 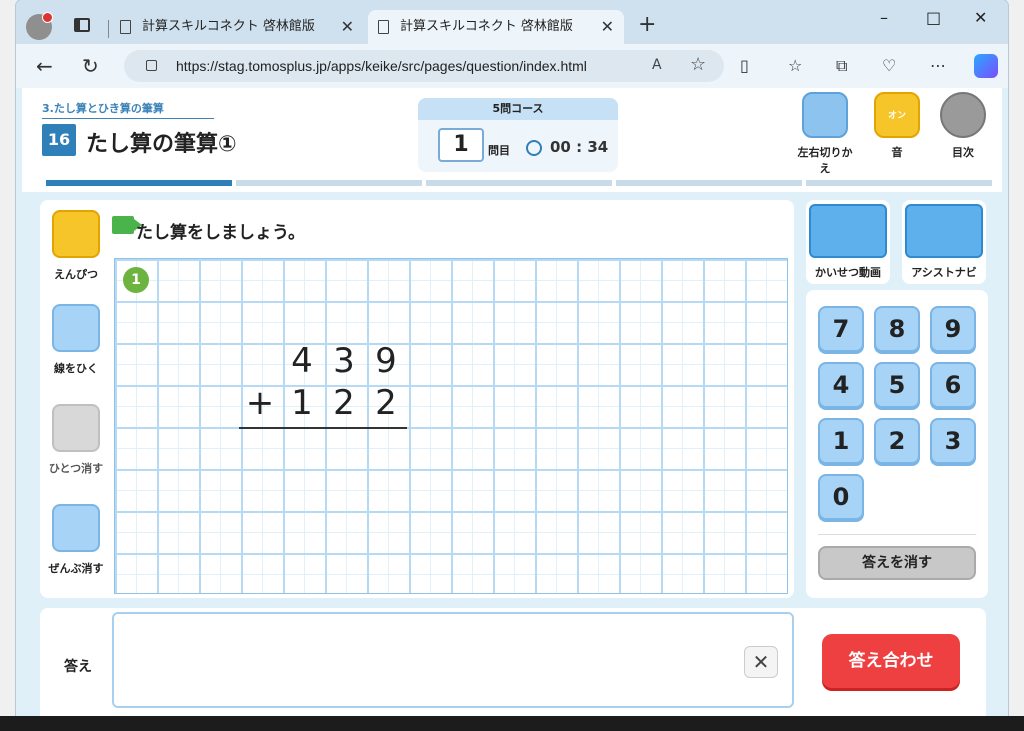 What do you see at coordinates (76, 568) in the screenshot?
I see `clear-all-label: ぜんぶ消す` at bounding box center [76, 568].